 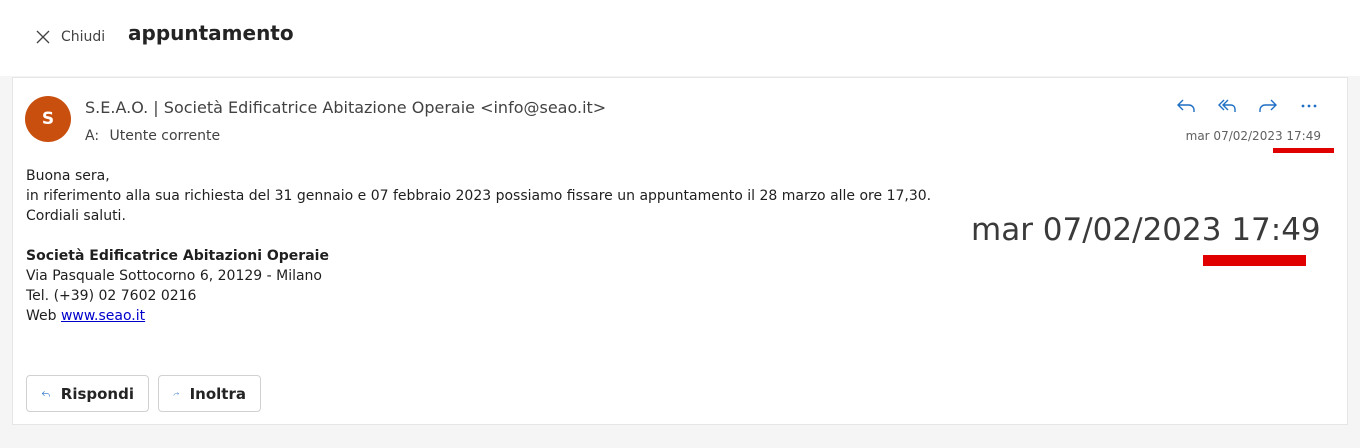 What do you see at coordinates (165, 136) in the screenshot?
I see `recipient-name: Utente corrente` at bounding box center [165, 136].